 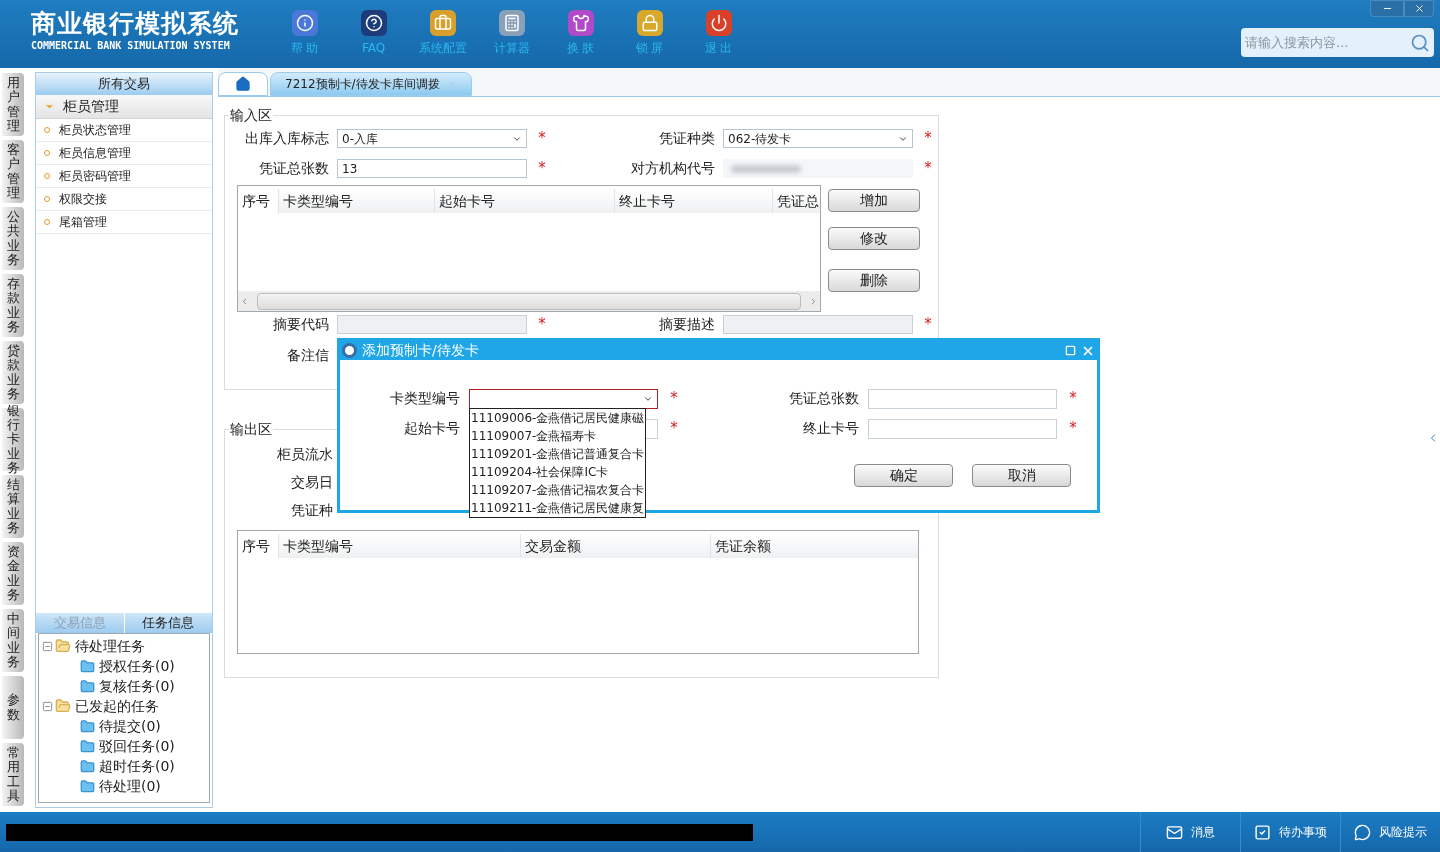 What do you see at coordinates (286, 138) in the screenshot?
I see `field-label: 出库入库标志` at bounding box center [286, 138].